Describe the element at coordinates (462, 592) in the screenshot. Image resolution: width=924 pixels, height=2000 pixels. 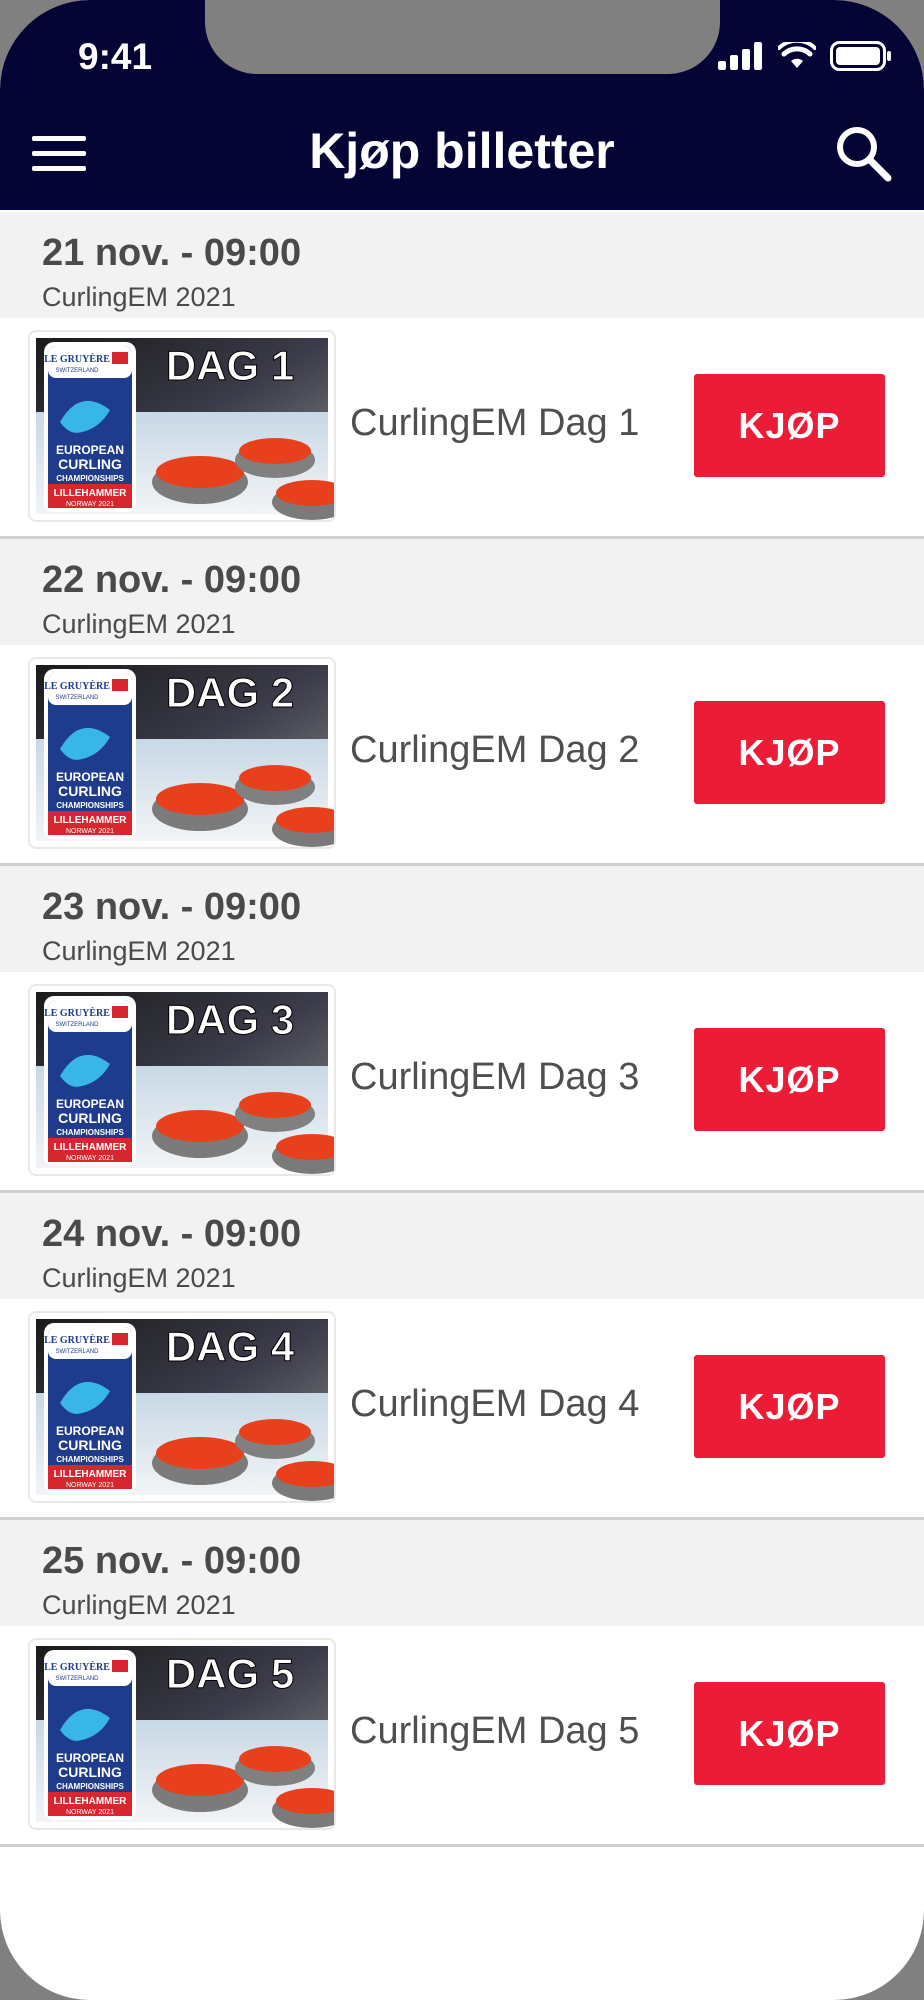
I see `date-header: 22 nov. - 09:00 CurlingEM 2021` at that location.